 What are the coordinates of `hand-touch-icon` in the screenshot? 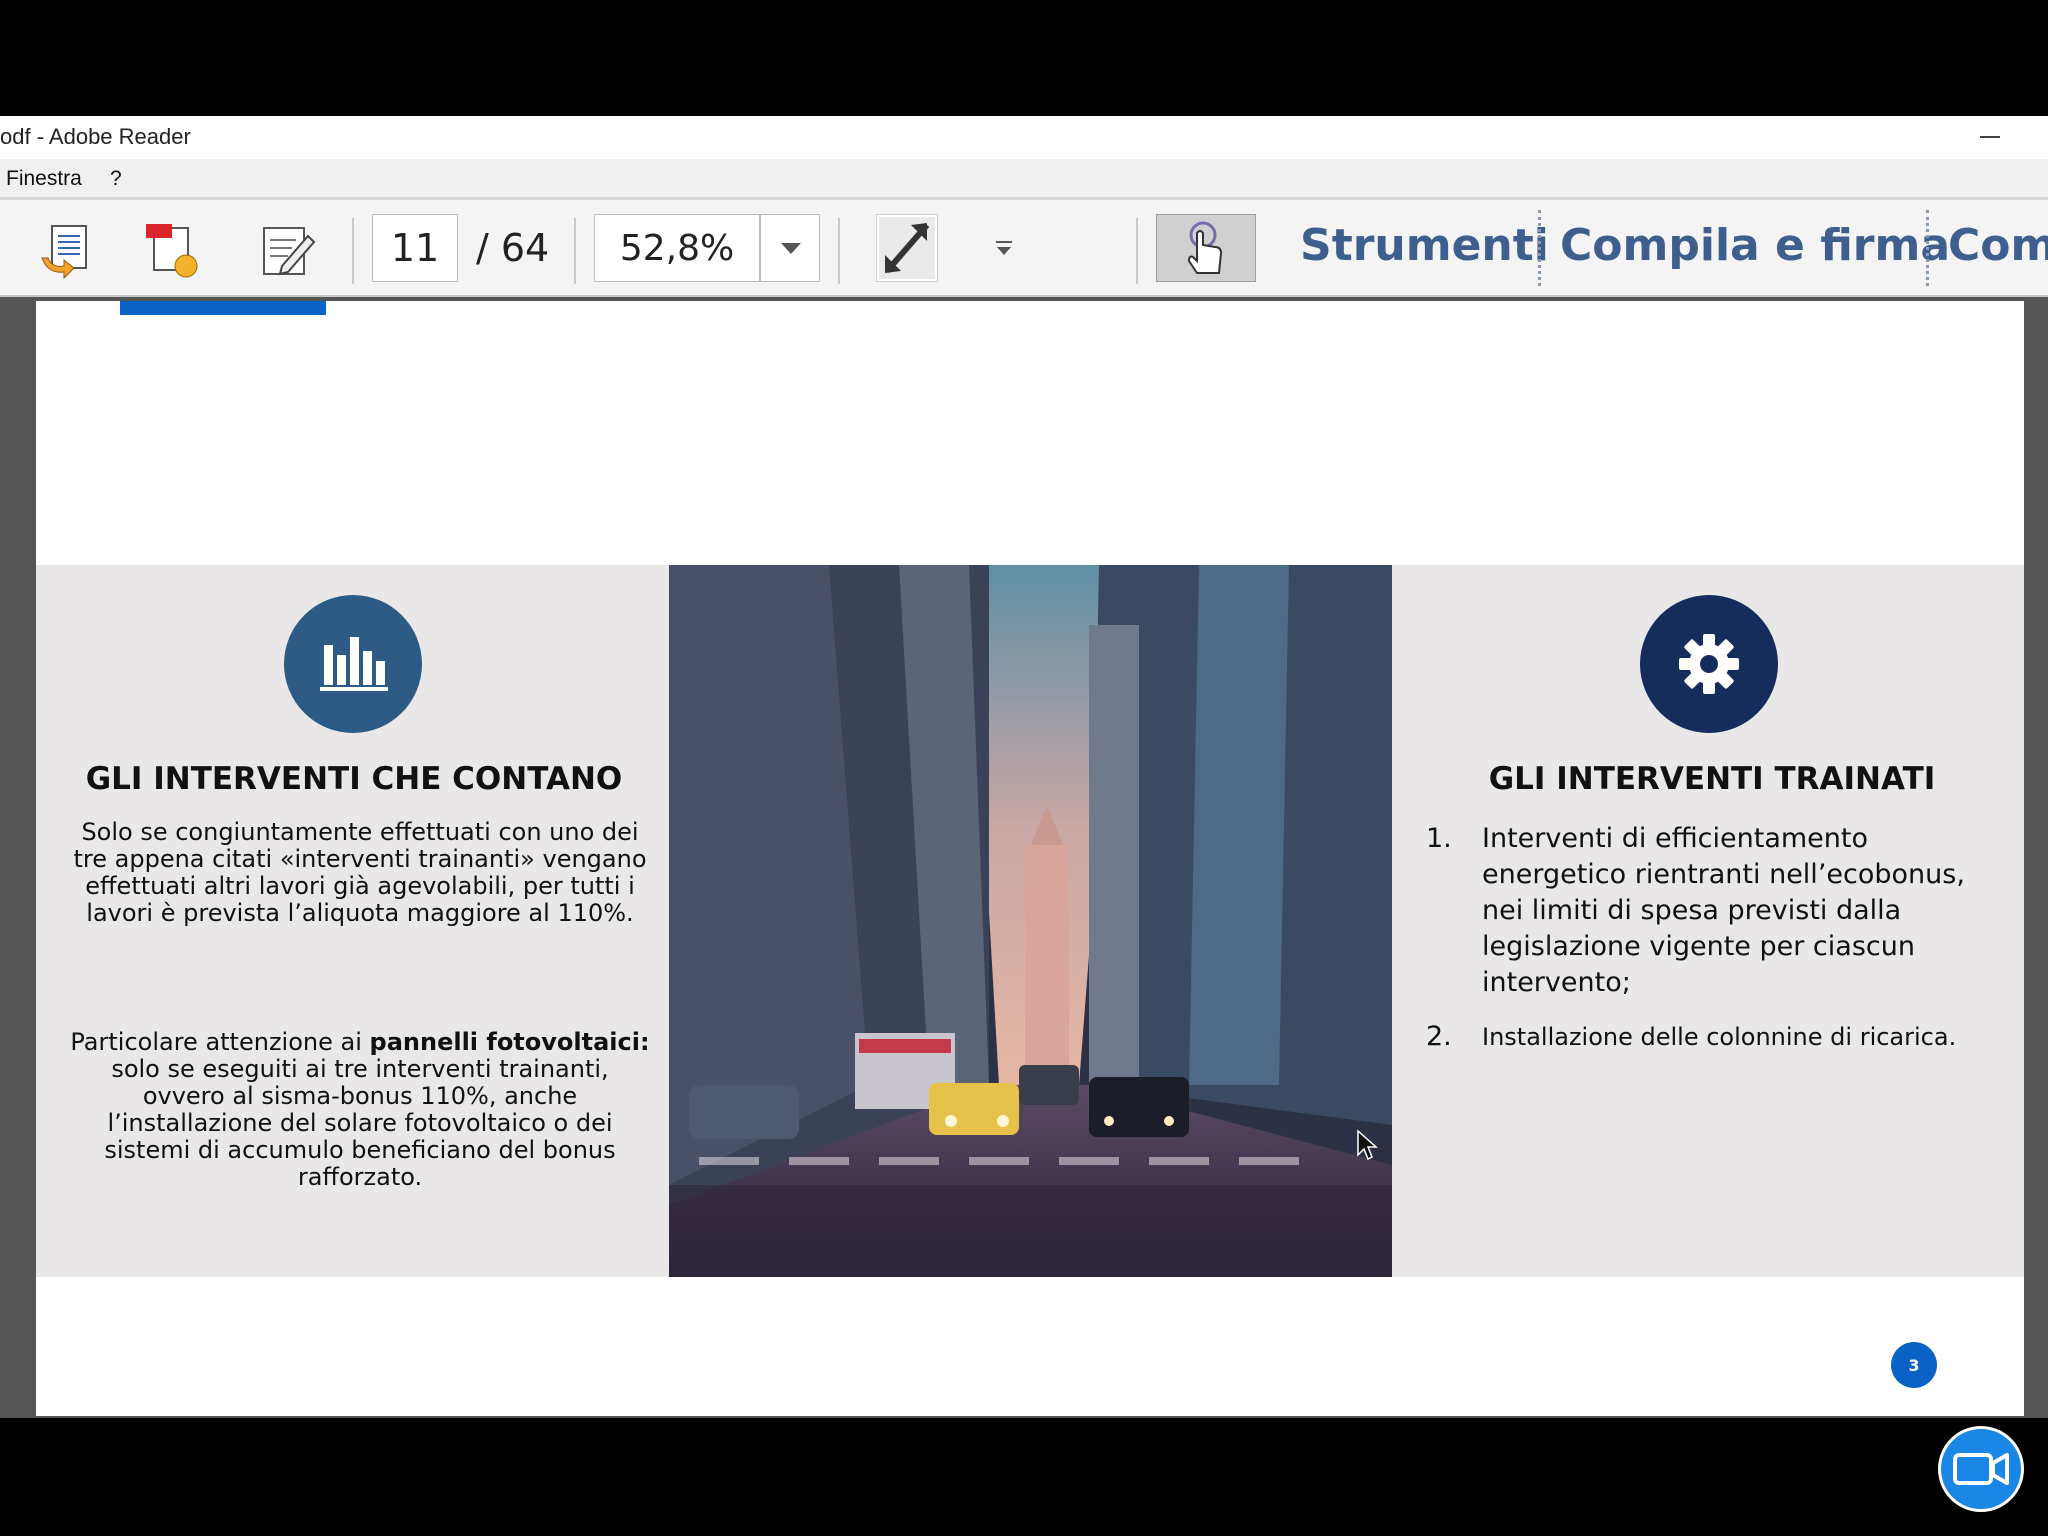 It's located at (1205, 247).